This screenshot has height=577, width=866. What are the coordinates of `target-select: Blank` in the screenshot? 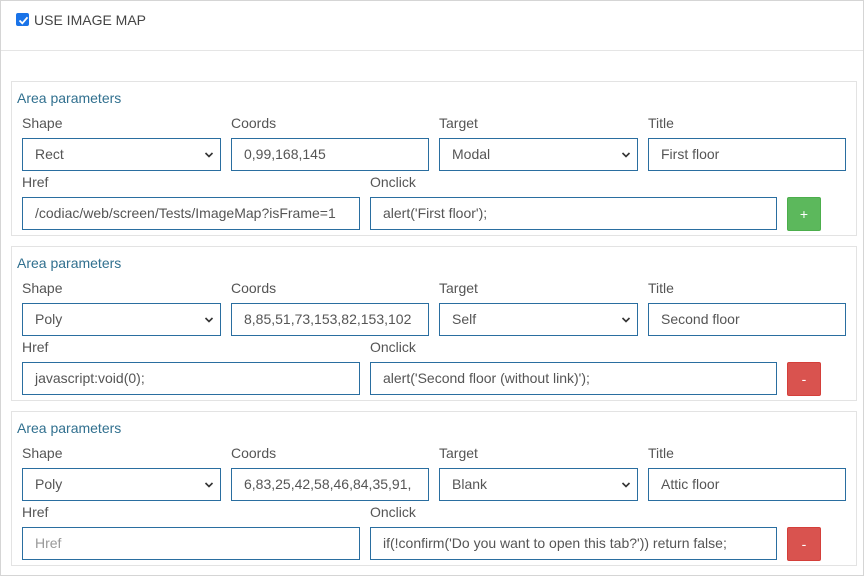 It's located at (538, 484).